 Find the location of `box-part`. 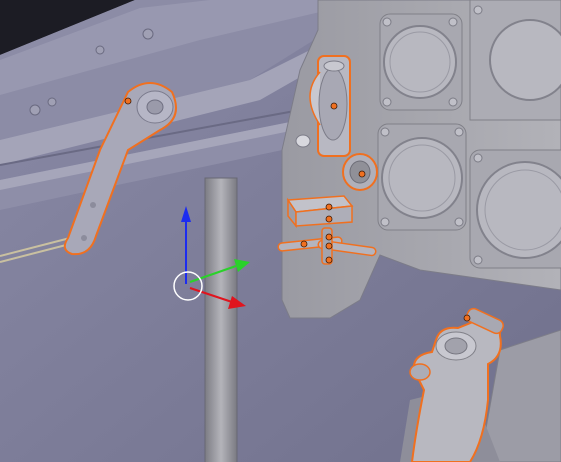

box-part is located at coordinates (320, 212).